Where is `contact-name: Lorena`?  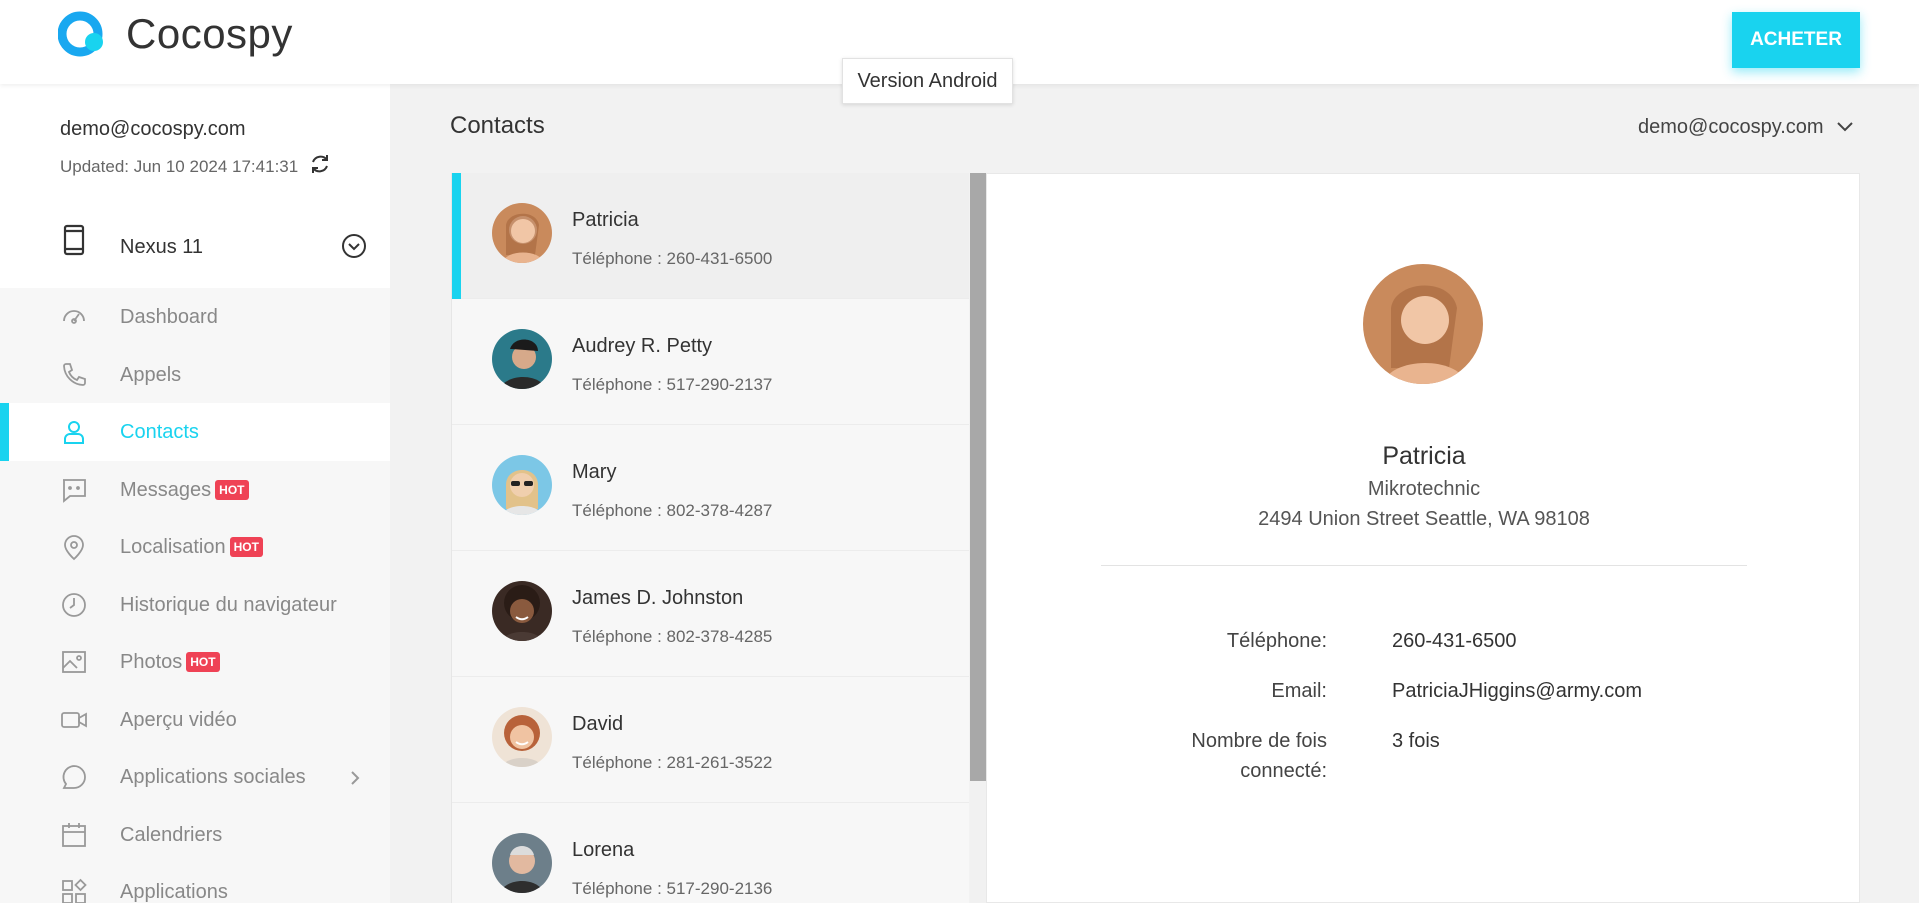
contact-name: Lorena is located at coordinates (603, 850).